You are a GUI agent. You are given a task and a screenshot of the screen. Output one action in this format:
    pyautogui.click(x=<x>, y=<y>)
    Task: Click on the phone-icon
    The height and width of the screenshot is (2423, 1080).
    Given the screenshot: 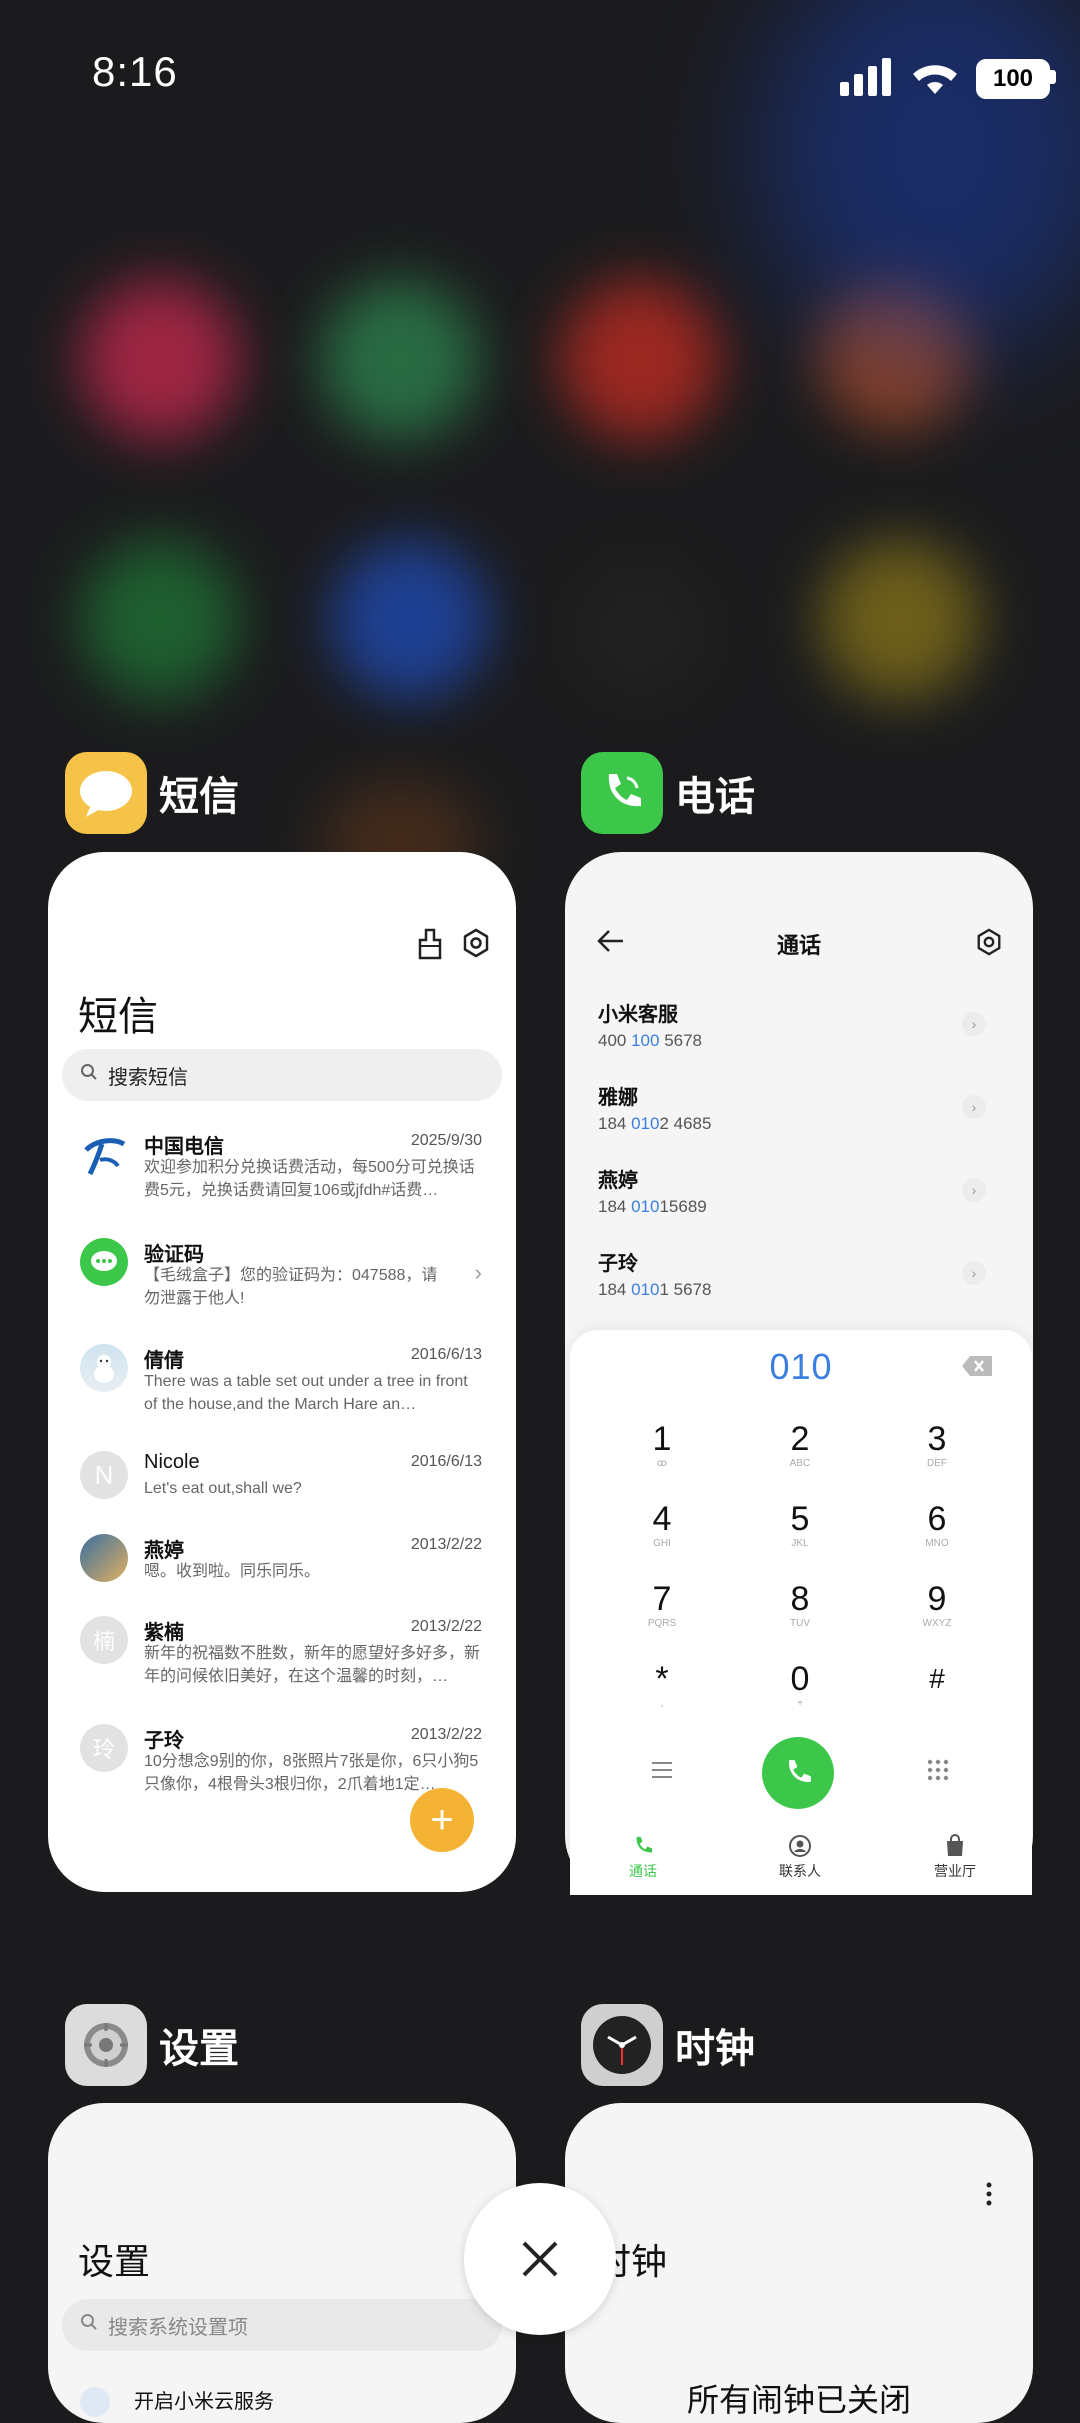 What is the action you would take?
    pyautogui.click(x=643, y=1847)
    